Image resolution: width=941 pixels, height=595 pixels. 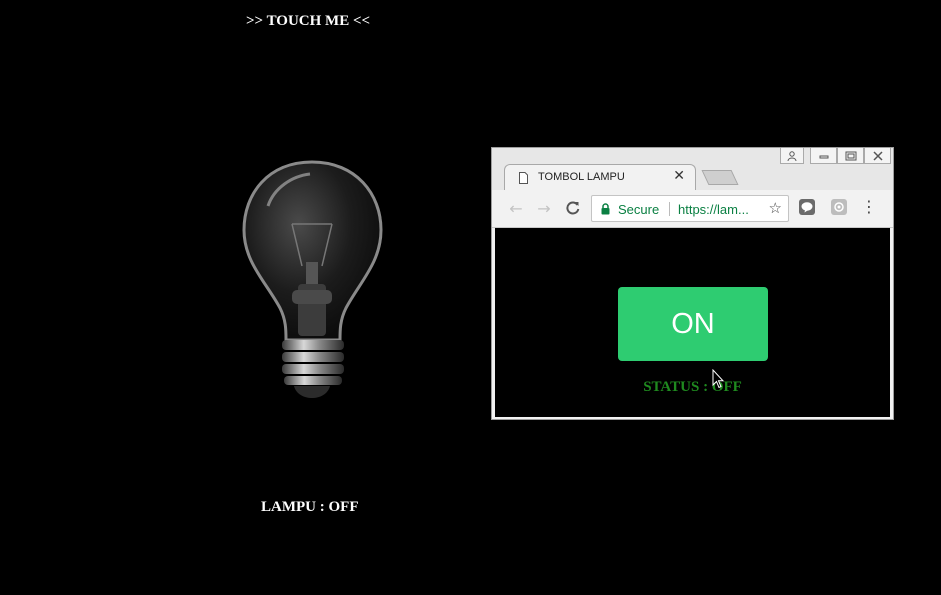 I want to click on browser-toolbar: ← → Secure https://lam... ☆ ⋮, so click(x=692, y=209).